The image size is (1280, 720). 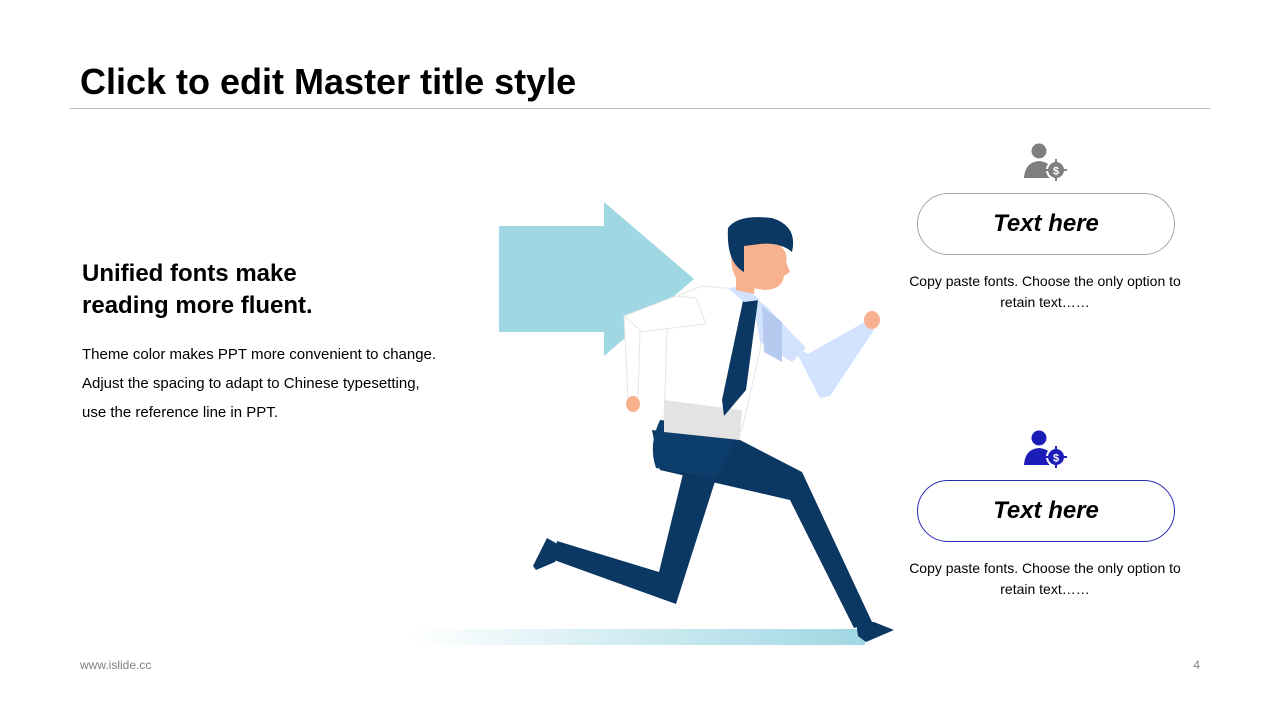 What do you see at coordinates (632, 356) in the screenshot?
I see `back-forearm` at bounding box center [632, 356].